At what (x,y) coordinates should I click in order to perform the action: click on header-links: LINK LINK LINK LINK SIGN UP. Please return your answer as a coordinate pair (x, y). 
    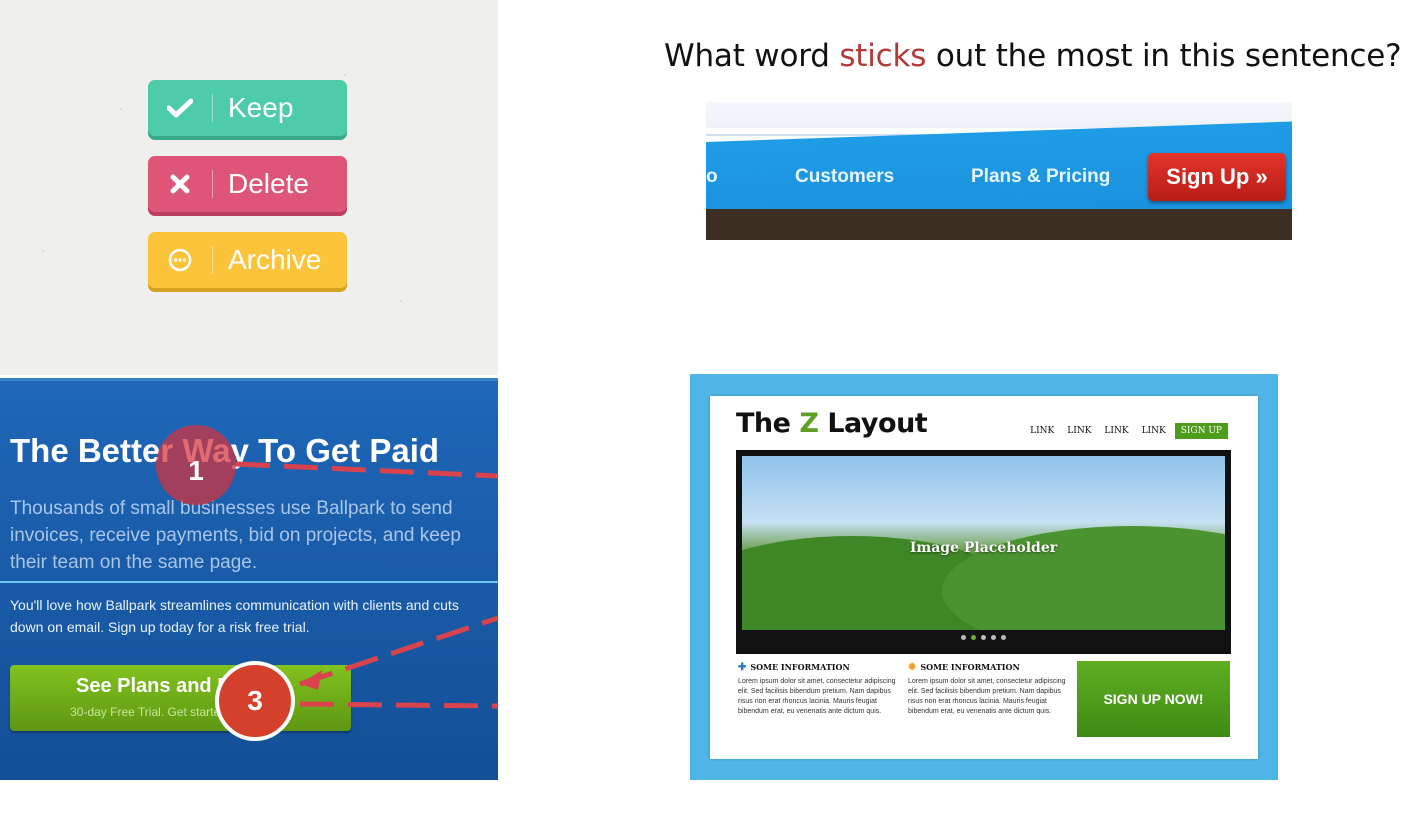
    Looking at the image, I should click on (1122, 431).